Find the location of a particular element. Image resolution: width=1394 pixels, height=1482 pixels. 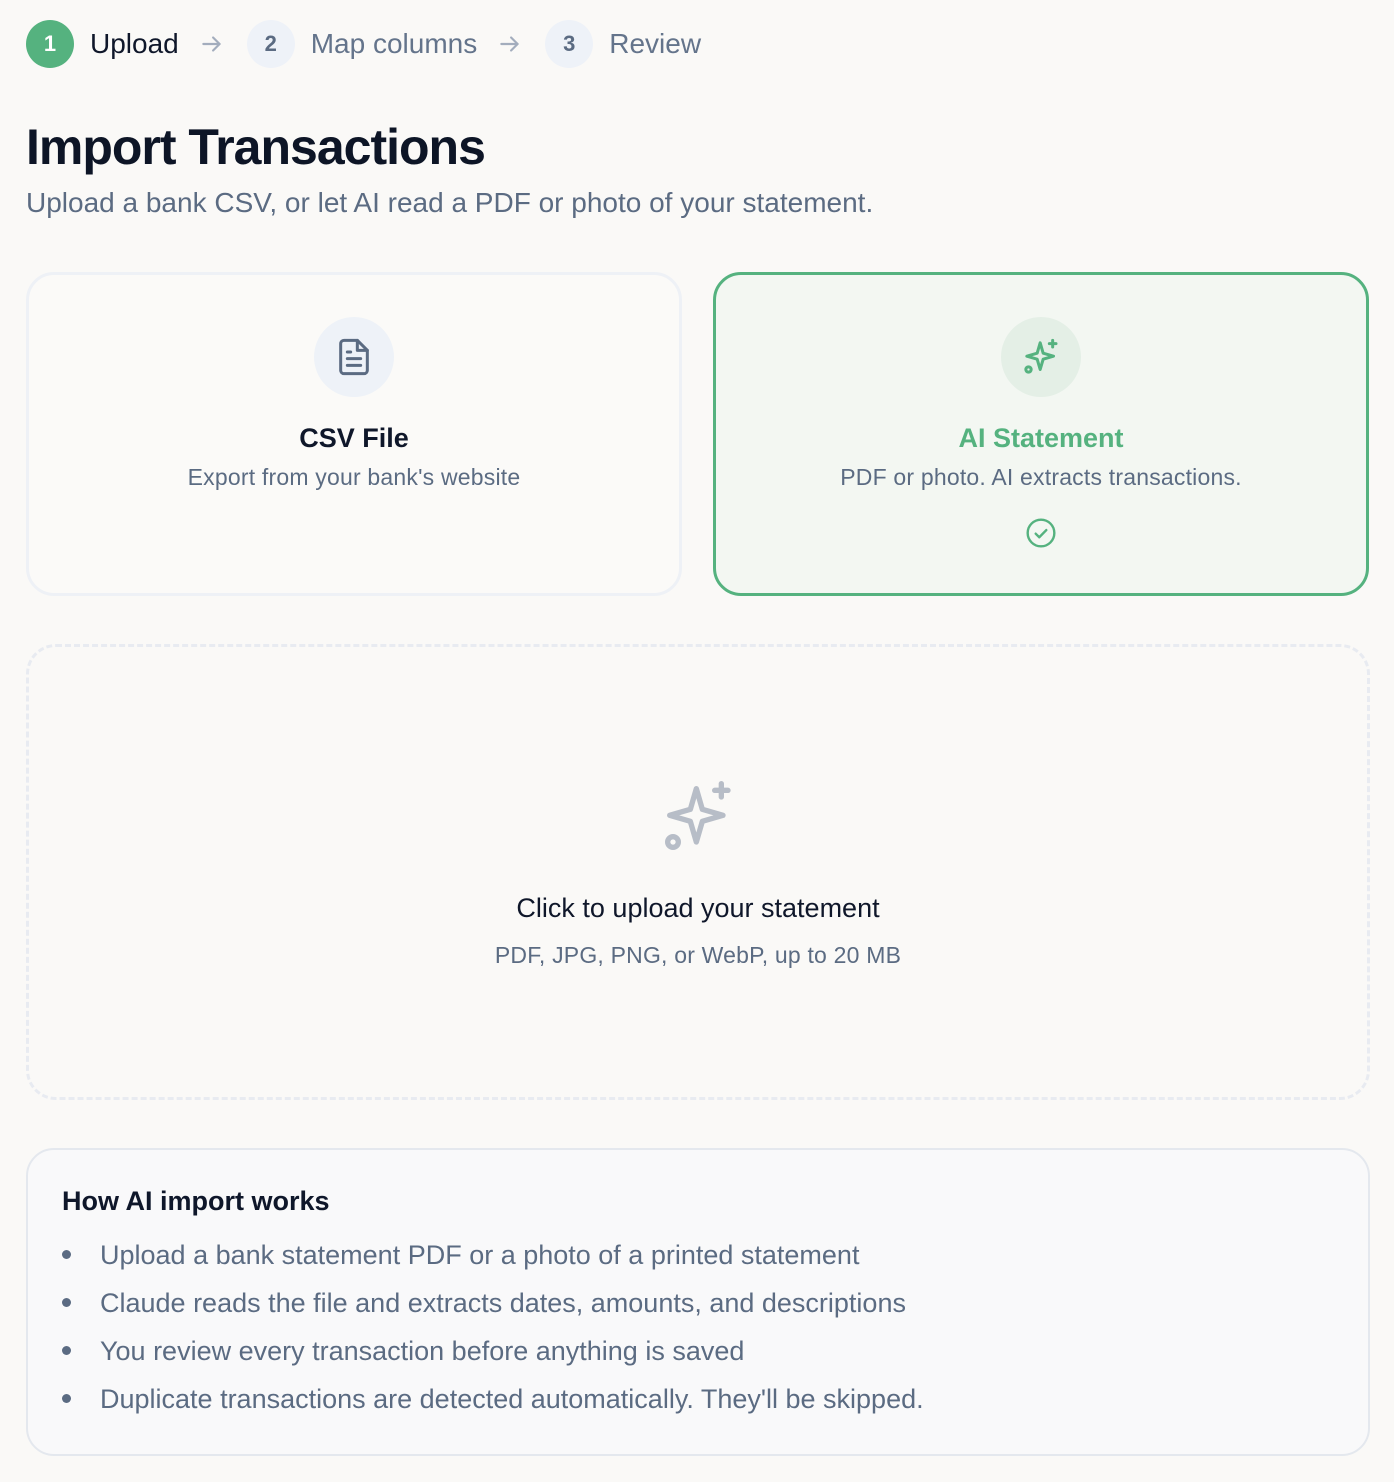

file-text-icon is located at coordinates (354, 357).